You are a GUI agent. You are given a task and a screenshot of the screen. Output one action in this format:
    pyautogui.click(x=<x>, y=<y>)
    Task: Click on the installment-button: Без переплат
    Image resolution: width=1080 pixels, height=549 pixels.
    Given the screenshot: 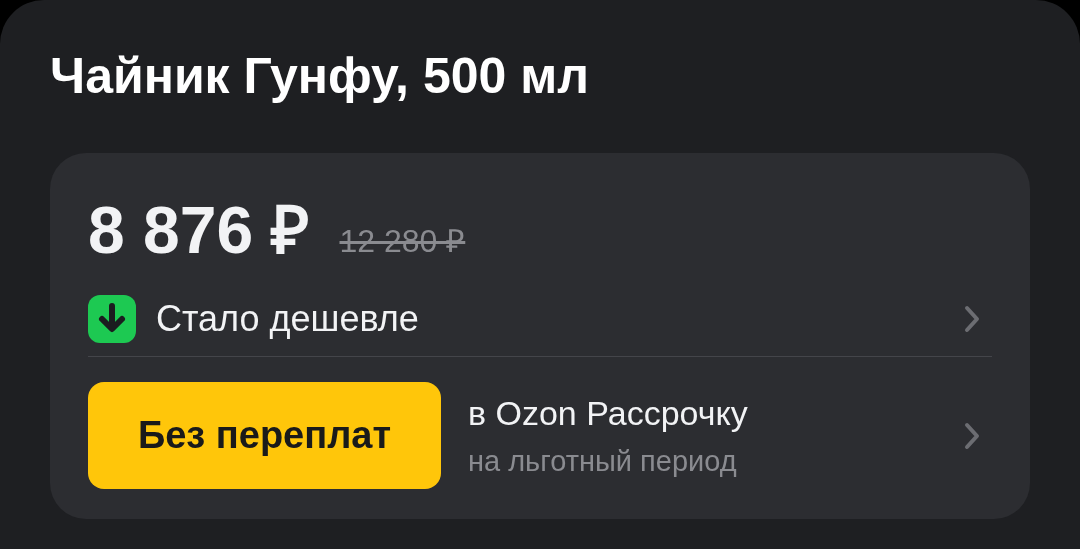 What is the action you would take?
    pyautogui.click(x=264, y=435)
    